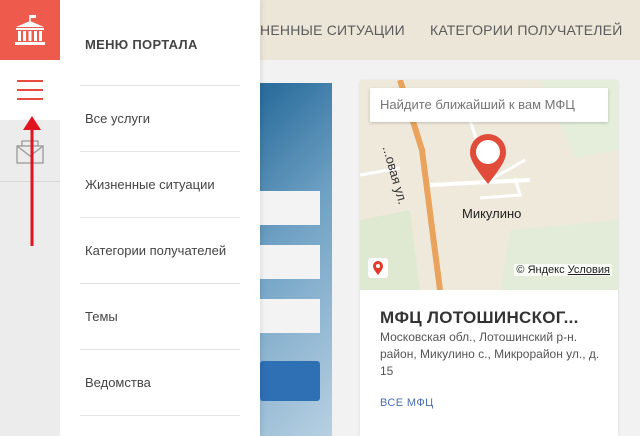  Describe the element at coordinates (378, 268) in the screenshot. I see `yandex-logo-icon` at that location.